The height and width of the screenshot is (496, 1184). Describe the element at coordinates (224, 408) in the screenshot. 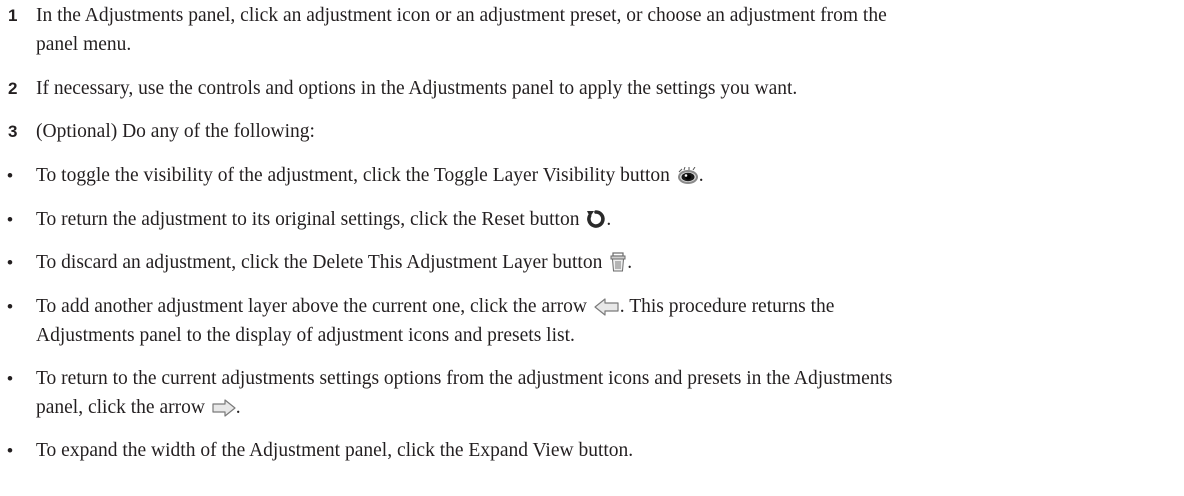

I see `right-arrow-icon` at that location.